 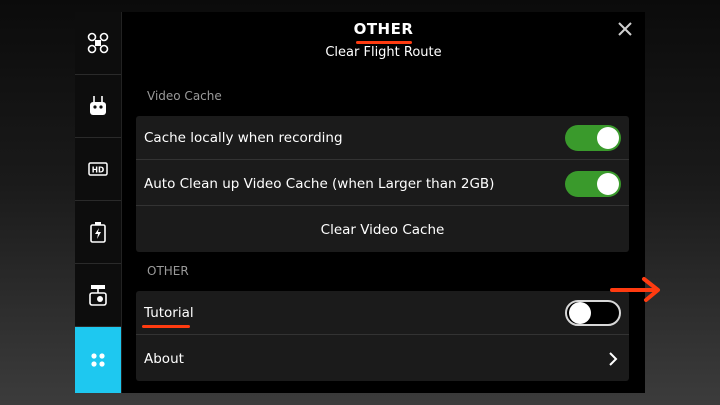 I want to click on about-row: About, so click(x=382, y=359).